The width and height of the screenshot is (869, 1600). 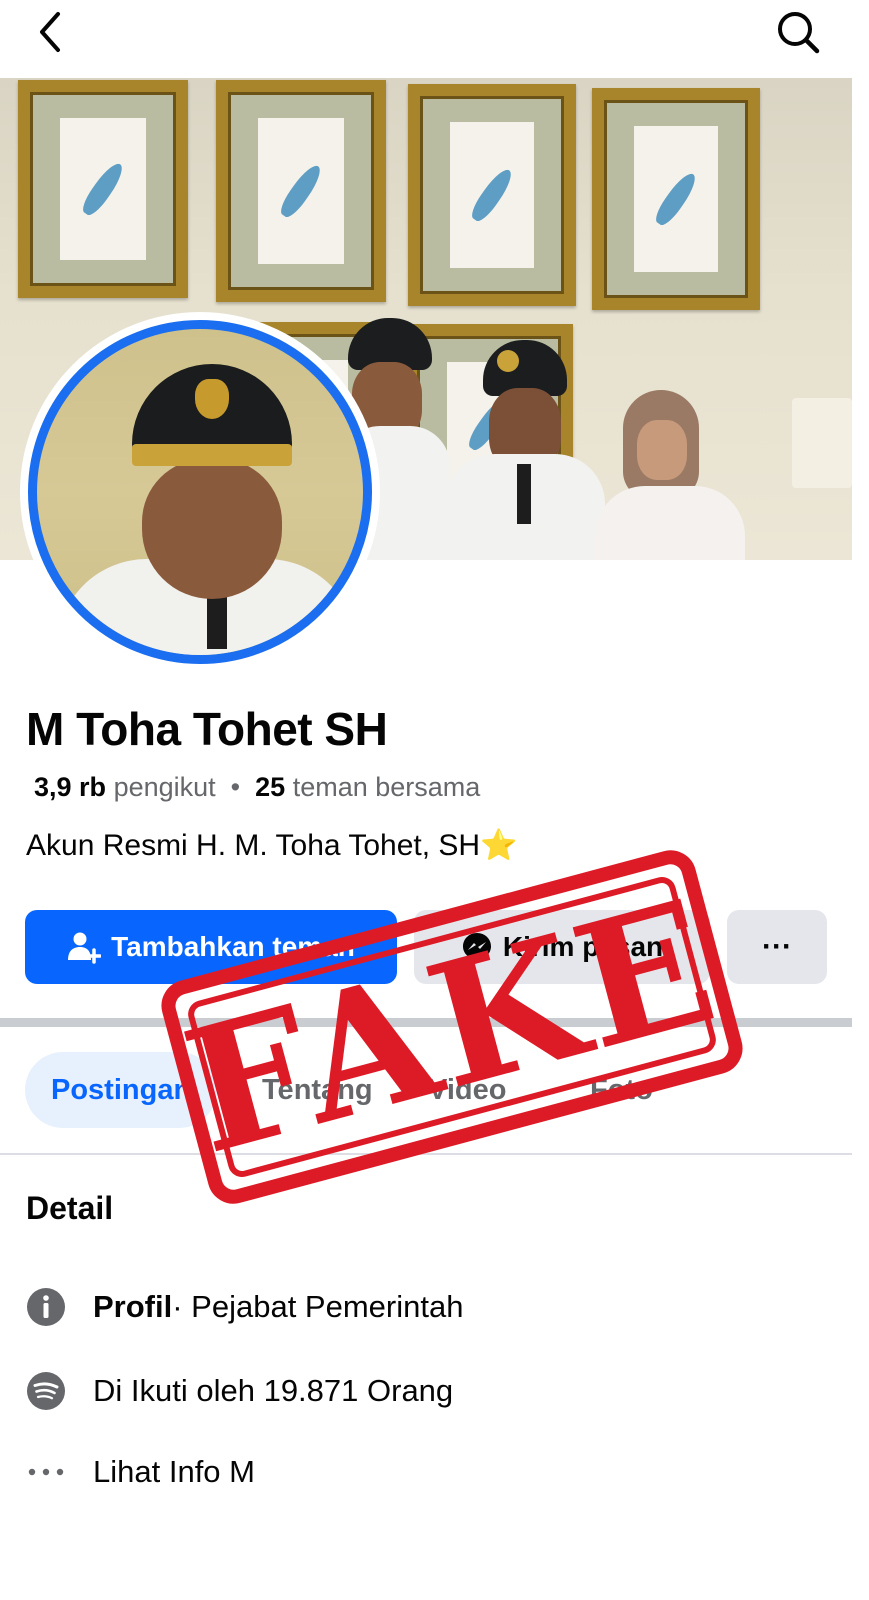 I want to click on info-icon, so click(x=46, y=1307).